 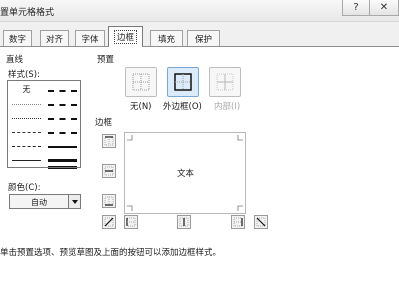 I want to click on help-button: ?, so click(x=356, y=8).